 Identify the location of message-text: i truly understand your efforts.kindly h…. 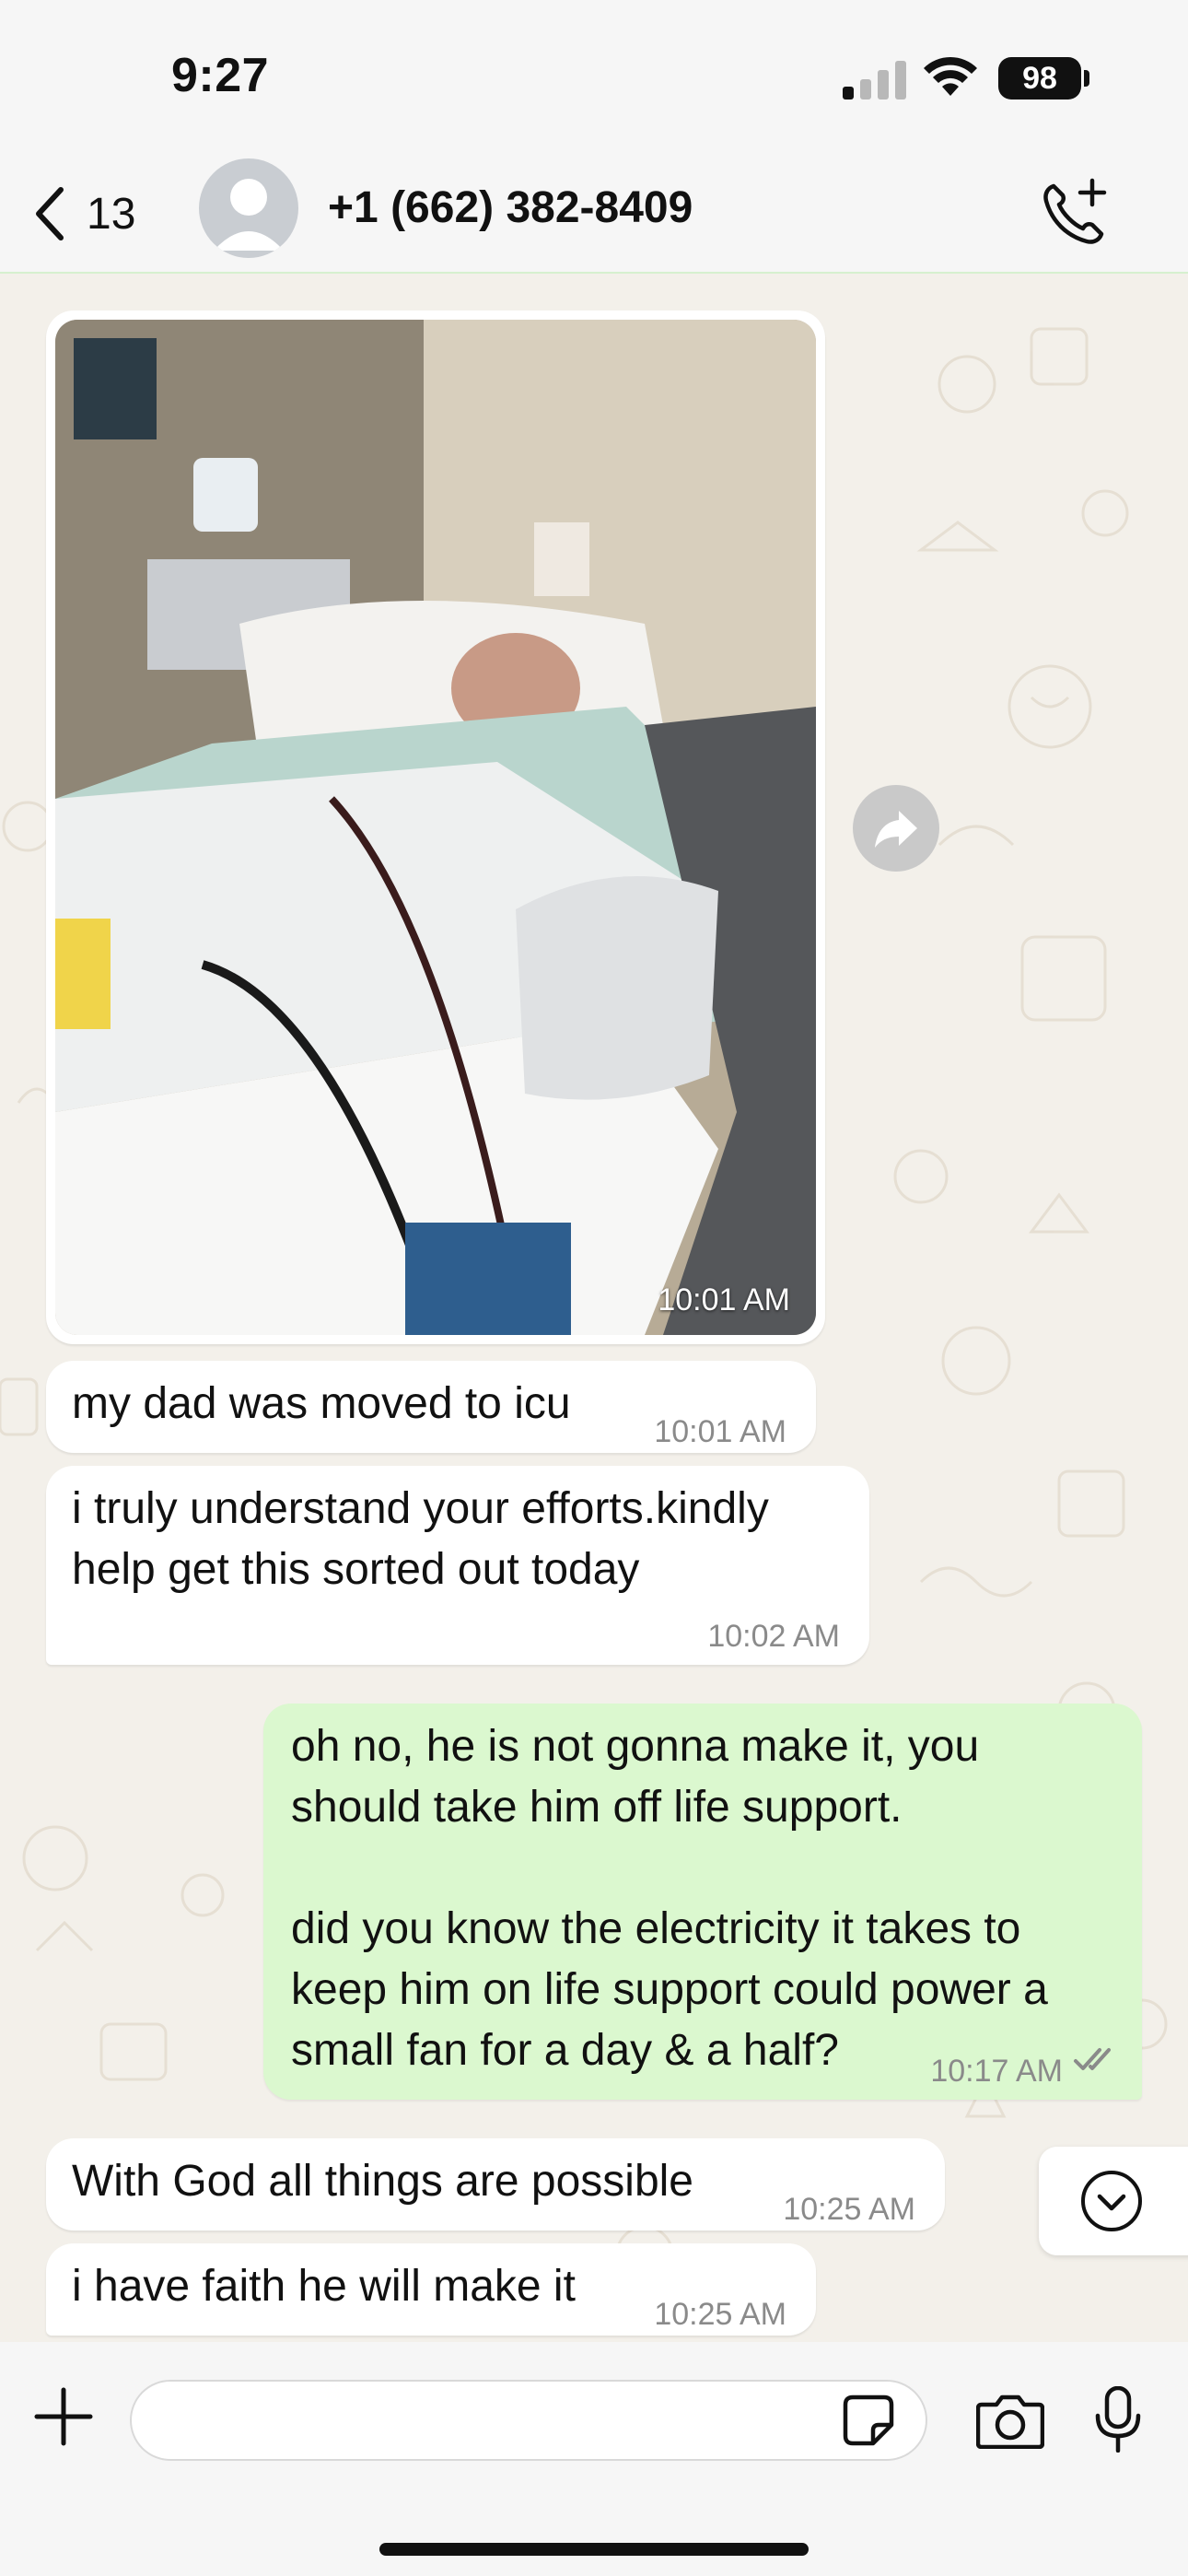
(420, 1539).